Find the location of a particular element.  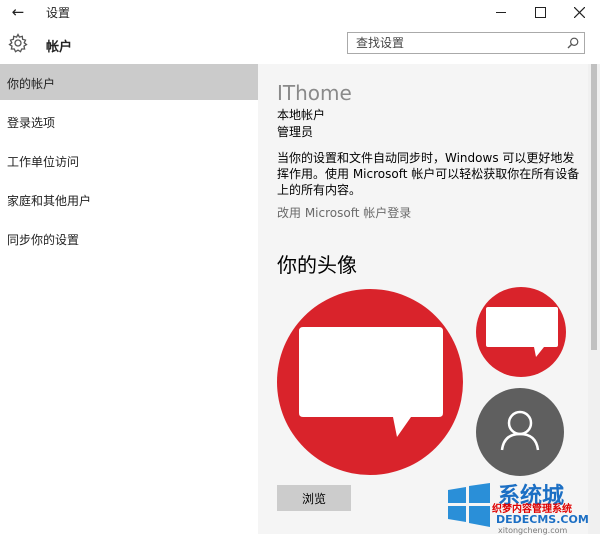

account-type: 本地帐户 is located at coordinates (301, 115).